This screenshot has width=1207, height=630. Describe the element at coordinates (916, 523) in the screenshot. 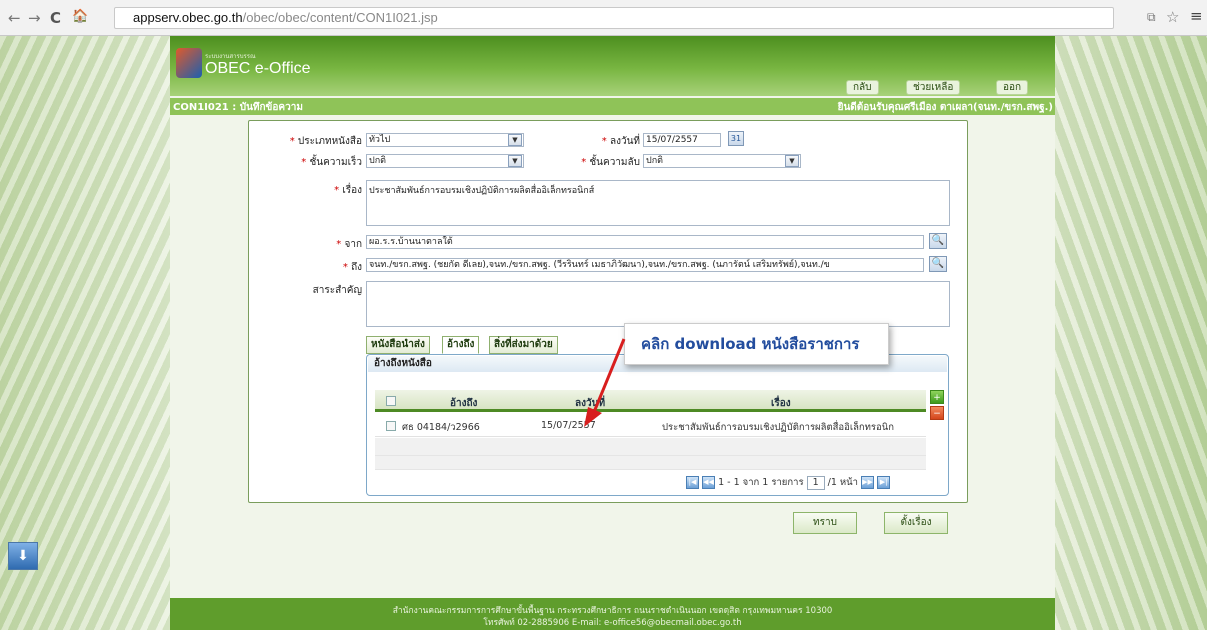

I see `create-matter-button: ตั้งเรื่อง` at that location.